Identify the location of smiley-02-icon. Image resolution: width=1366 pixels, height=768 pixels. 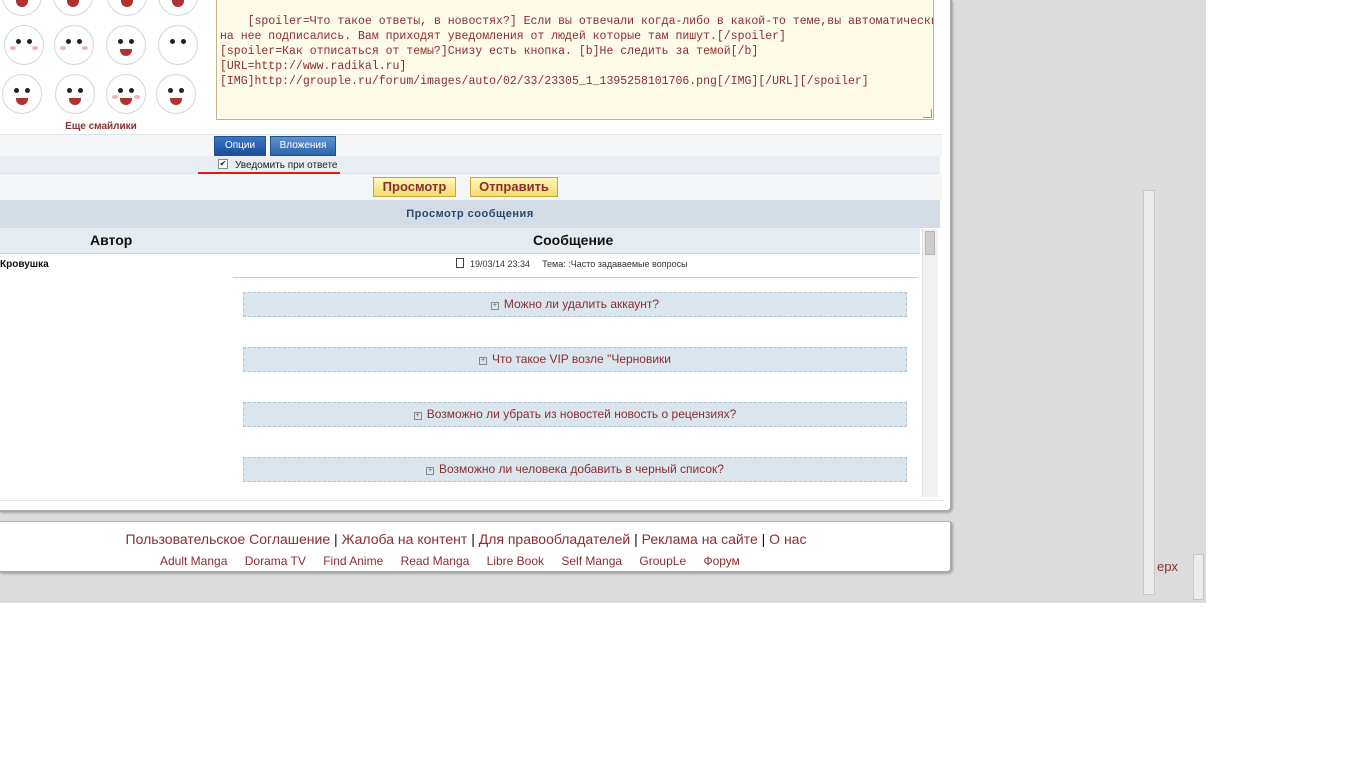
(73, 8).